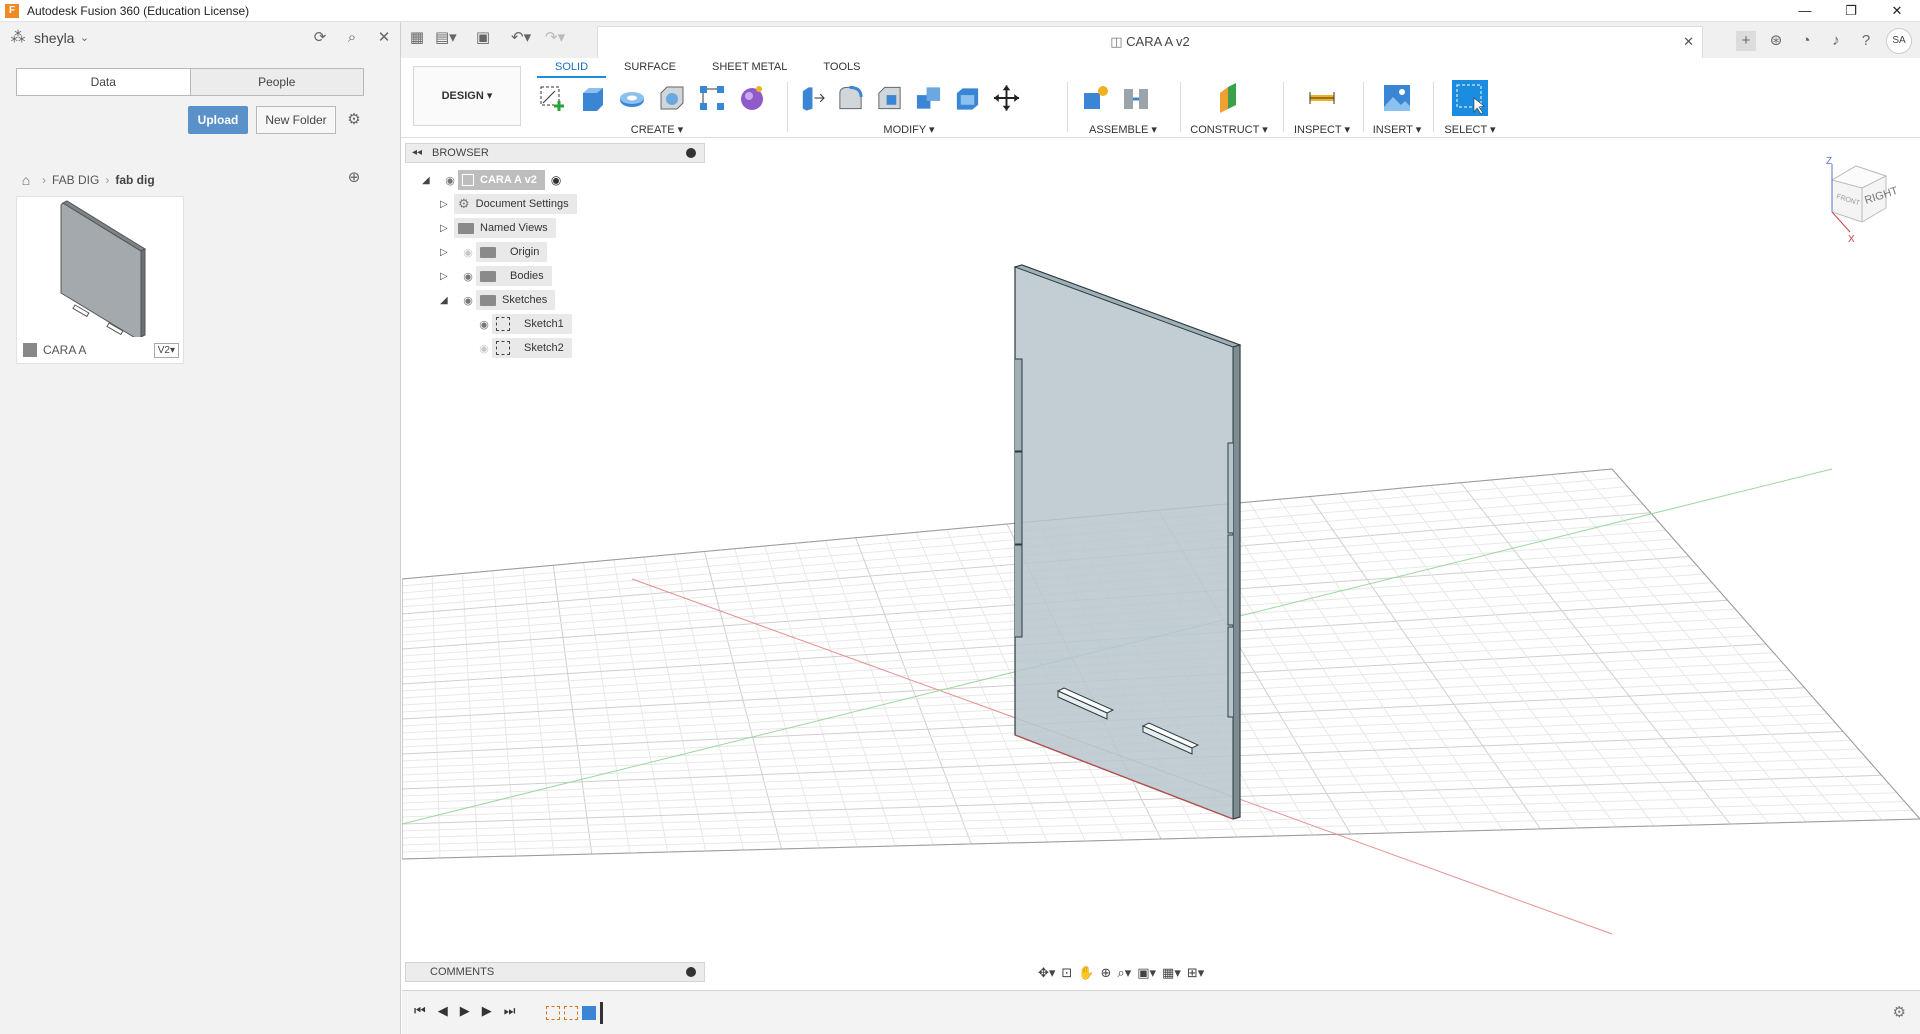 This screenshot has width=1920, height=1034. Describe the element at coordinates (354, 178) in the screenshot. I see `globe-icon: ⊕` at that location.